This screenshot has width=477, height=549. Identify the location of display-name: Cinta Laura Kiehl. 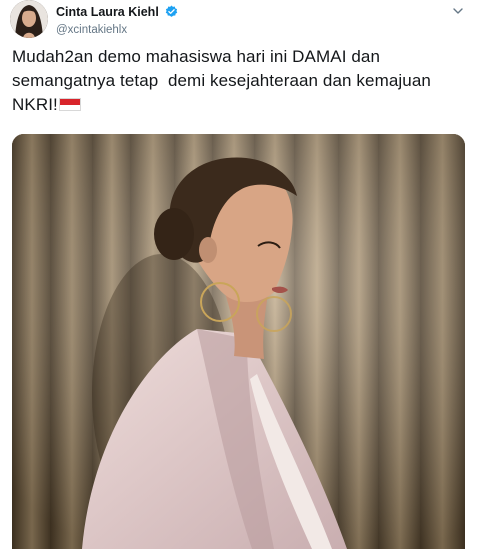
(107, 12).